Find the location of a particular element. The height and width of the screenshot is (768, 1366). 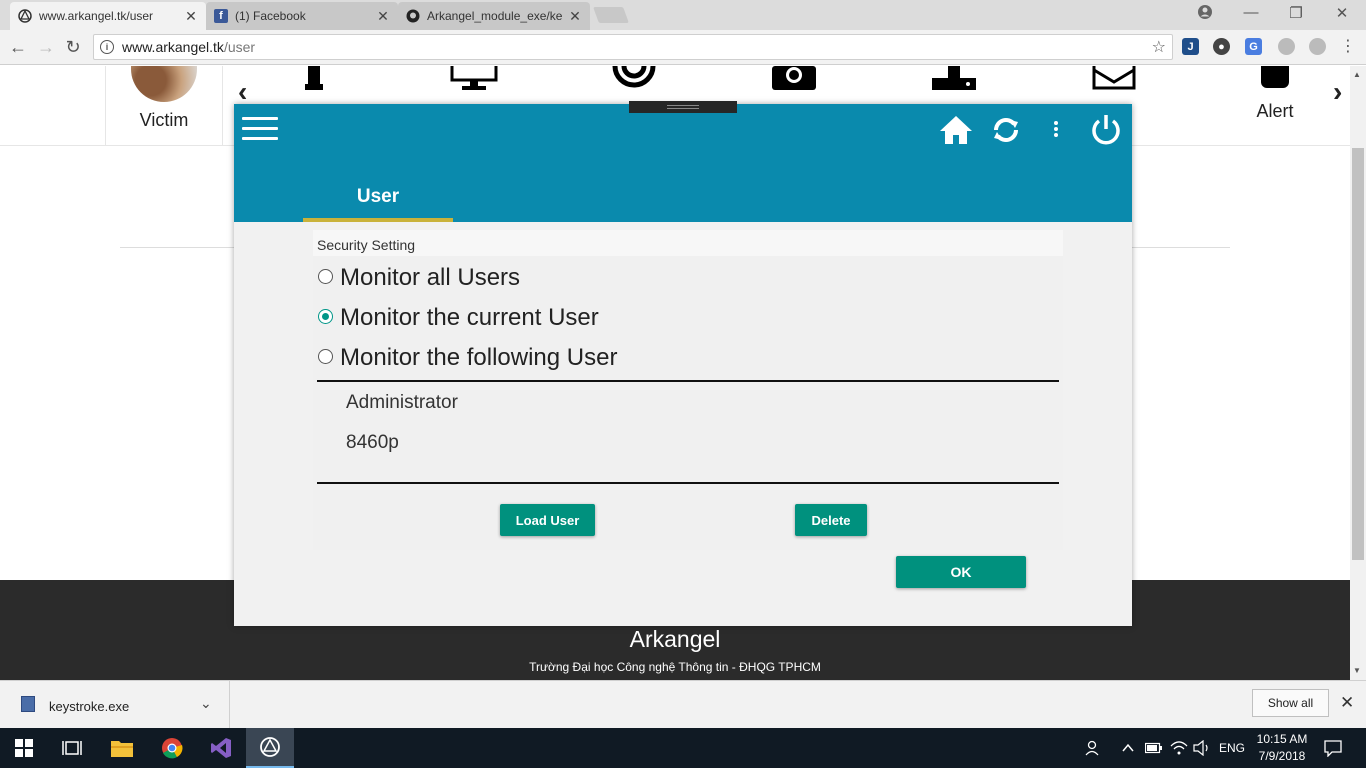

radio-button-selected is located at coordinates (325, 316).